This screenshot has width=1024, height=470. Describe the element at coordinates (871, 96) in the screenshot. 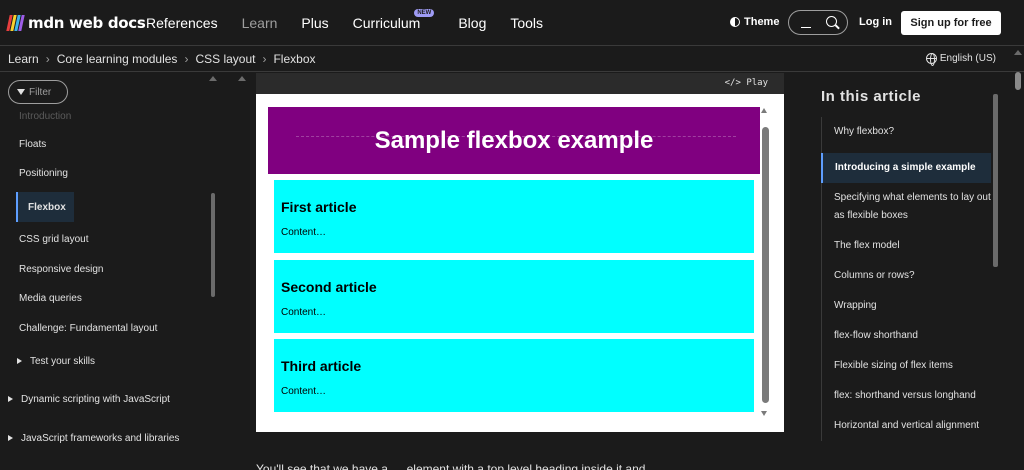

I see `toc-title: In this article` at that location.